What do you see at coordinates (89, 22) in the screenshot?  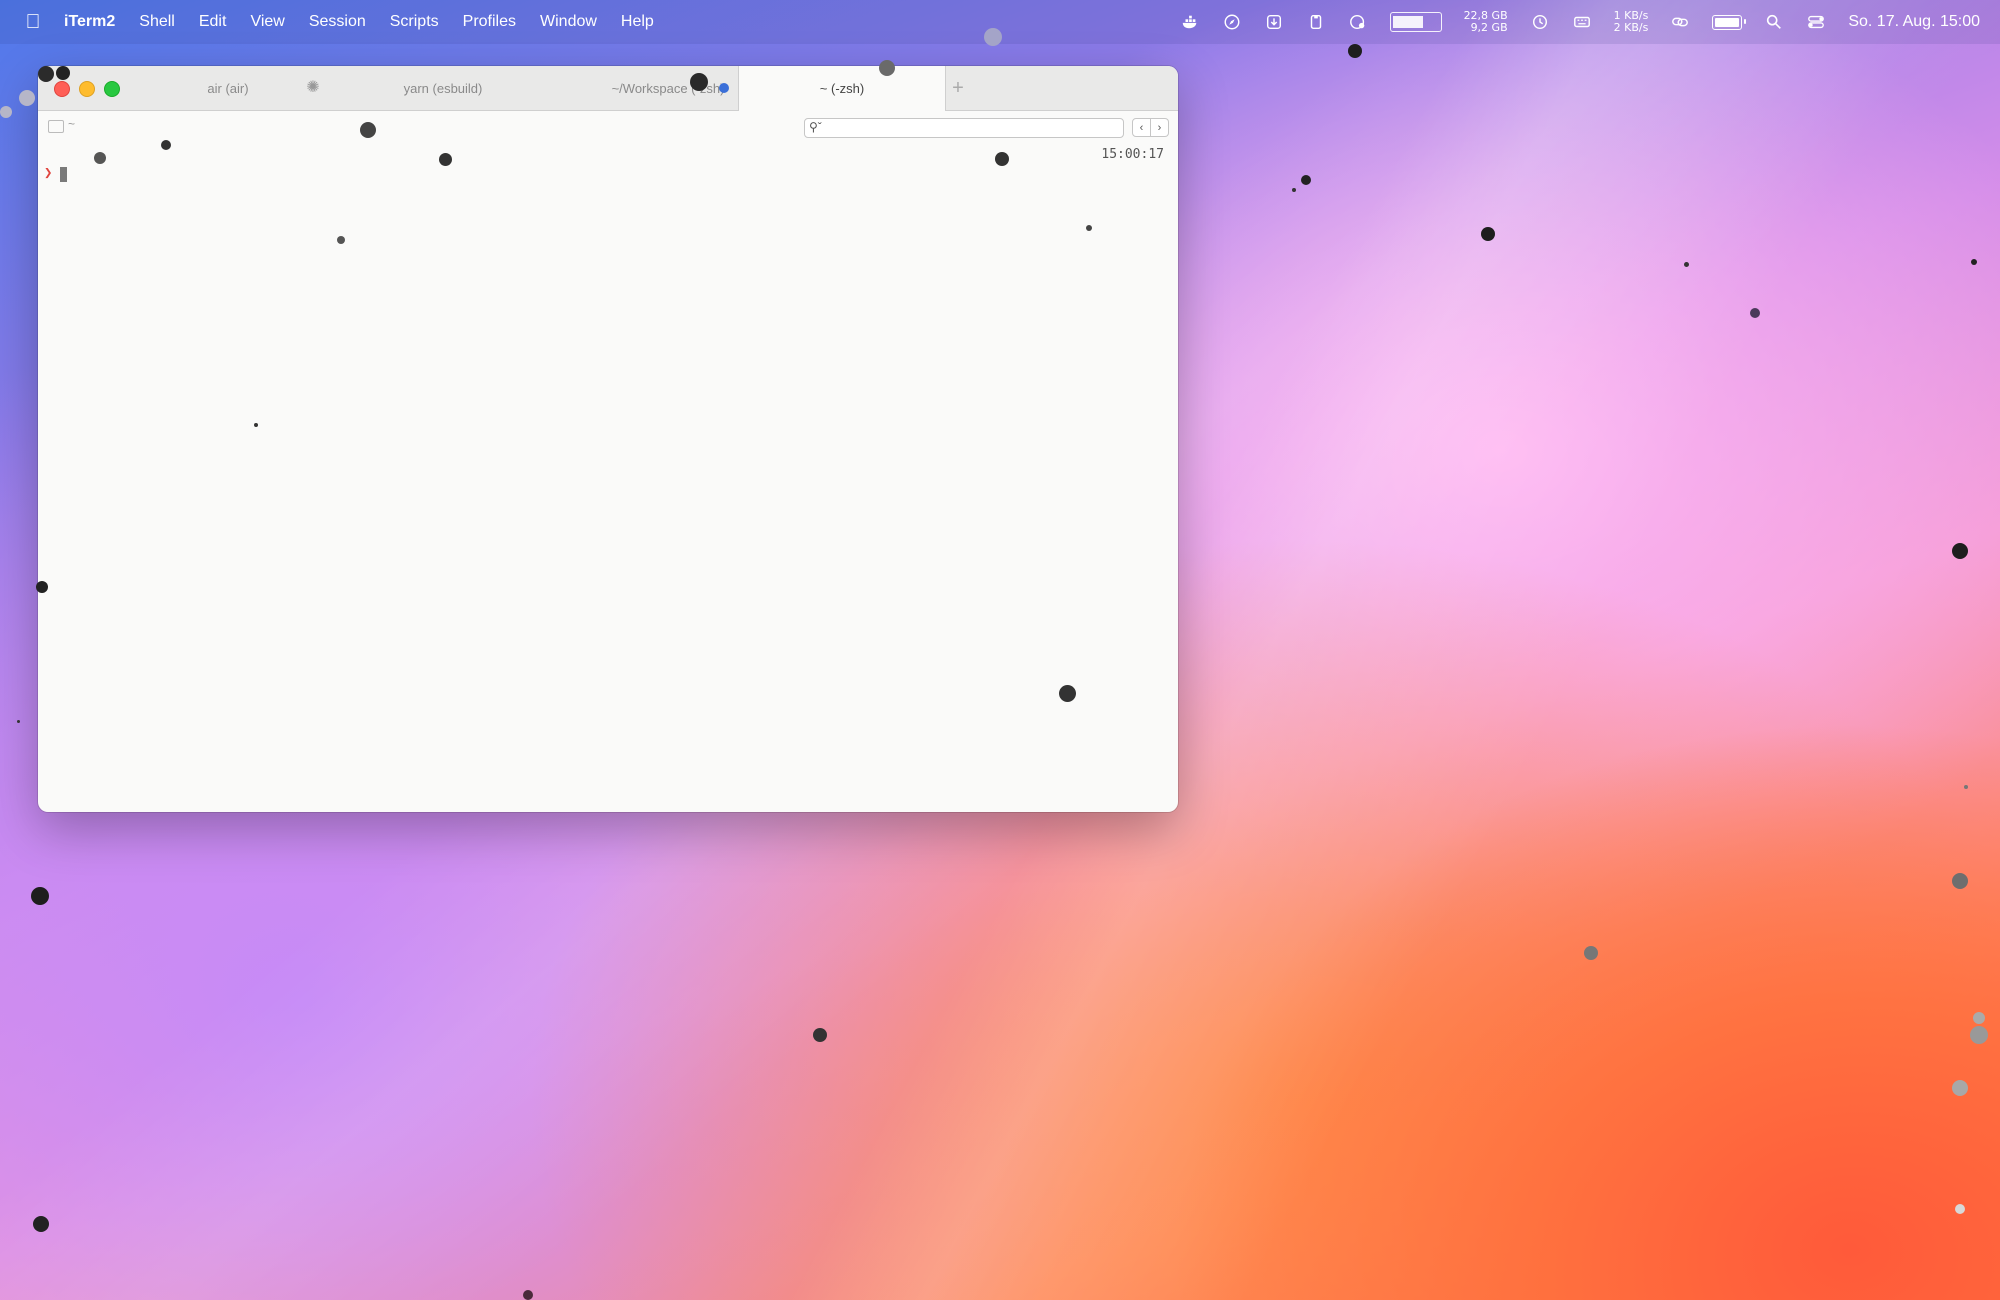 I see `app-menu: iTerm2` at bounding box center [89, 22].